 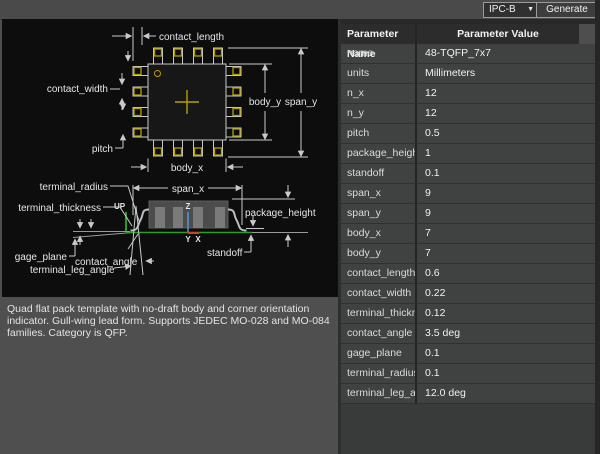 What do you see at coordinates (505, 313) in the screenshot?
I see `param-value-cell: 0.12` at bounding box center [505, 313].